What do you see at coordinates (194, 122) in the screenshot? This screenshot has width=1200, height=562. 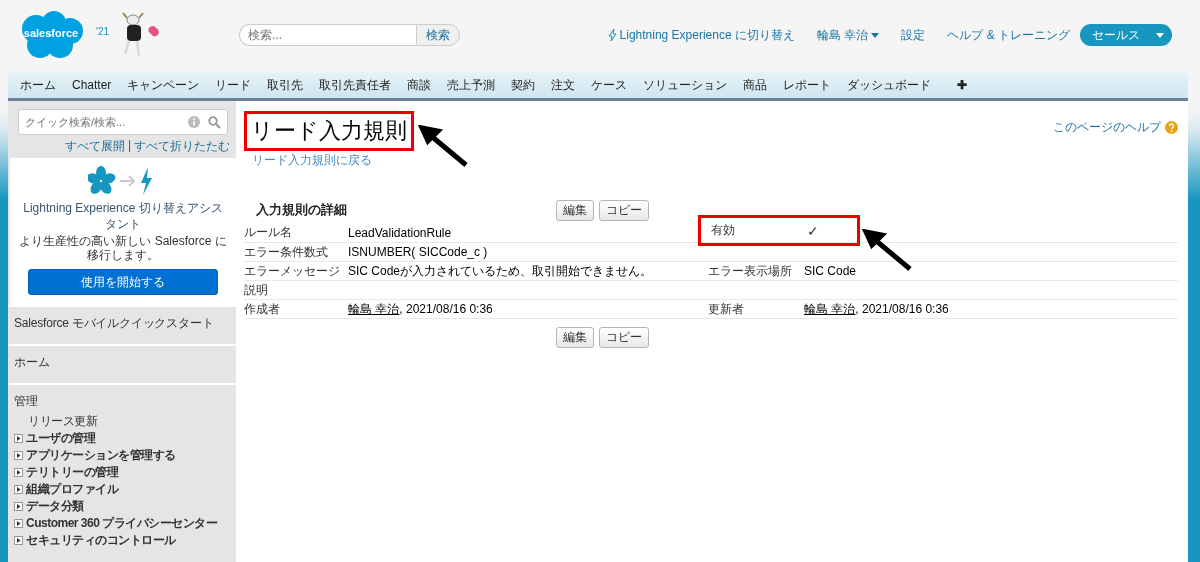 I see `info-icon` at bounding box center [194, 122].